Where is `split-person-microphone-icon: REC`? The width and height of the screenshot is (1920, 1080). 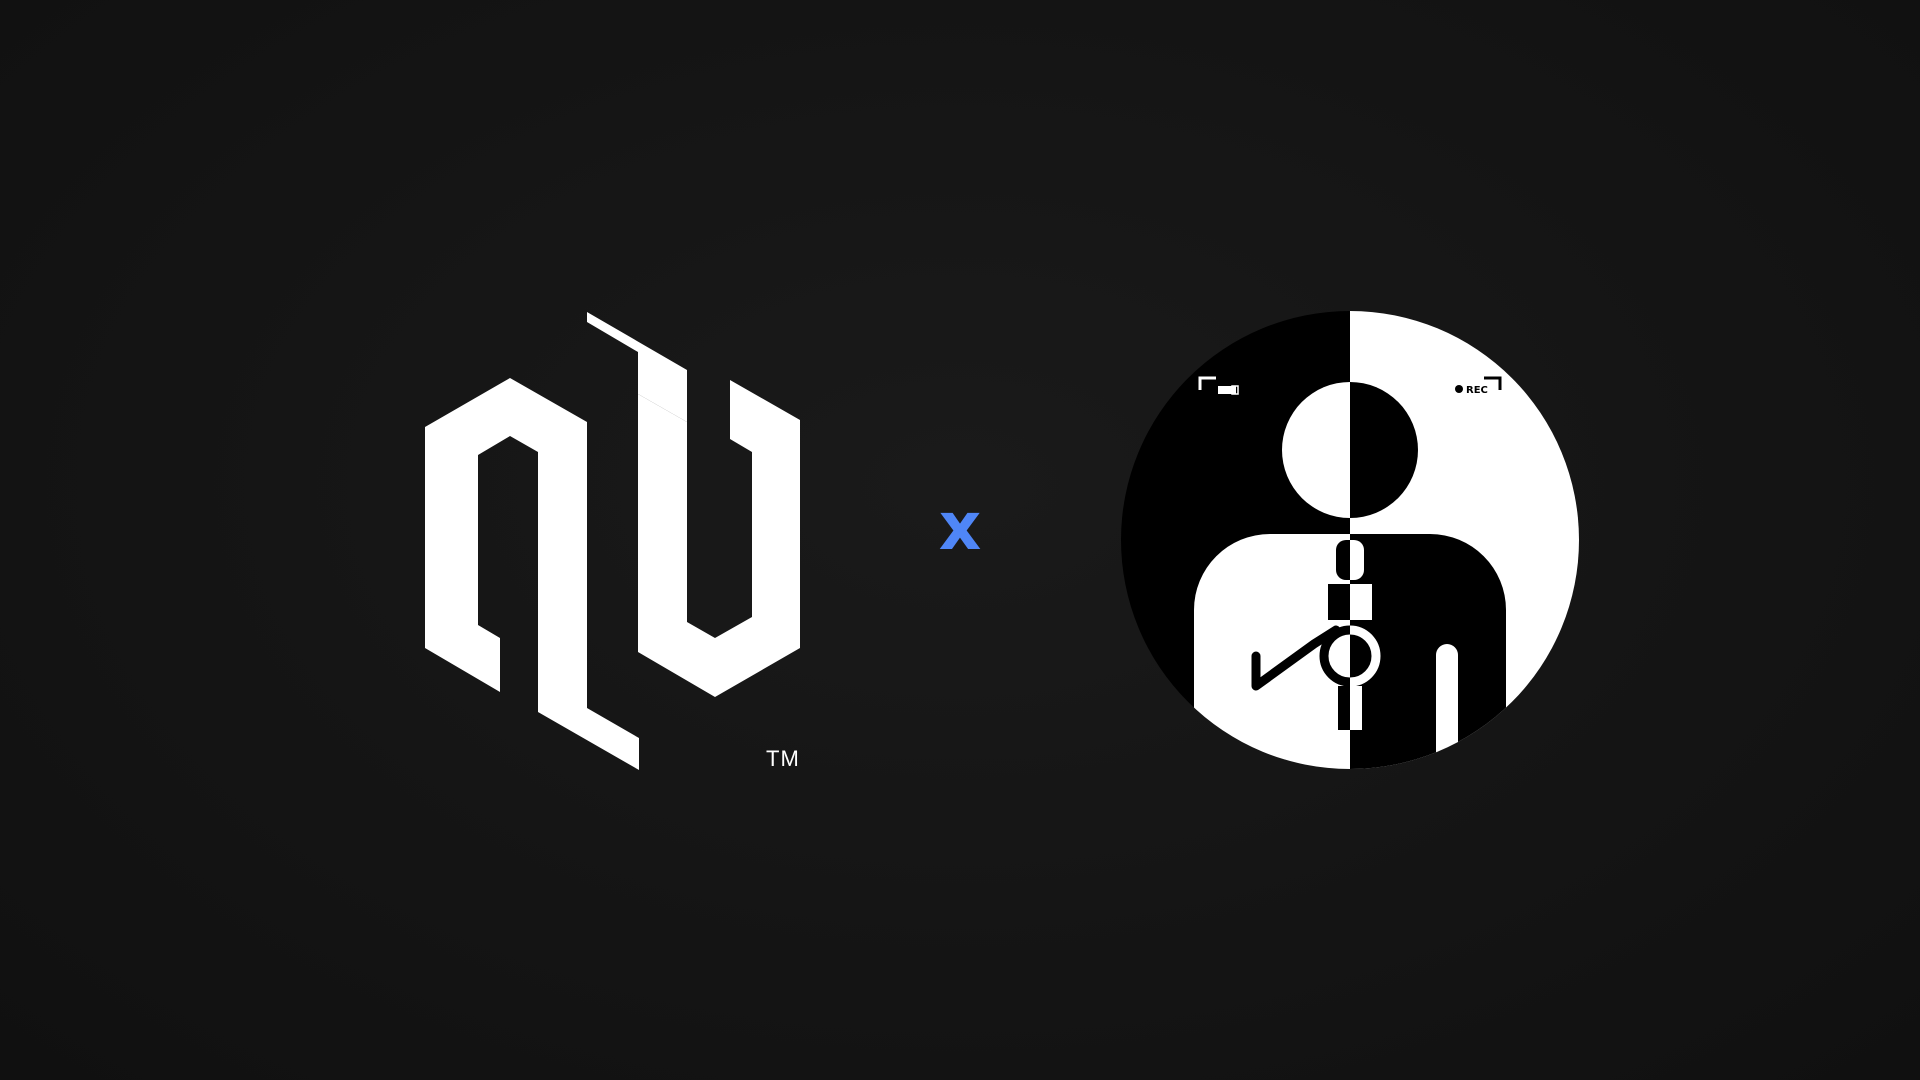 split-person-microphone-icon: REC is located at coordinates (1350, 540).